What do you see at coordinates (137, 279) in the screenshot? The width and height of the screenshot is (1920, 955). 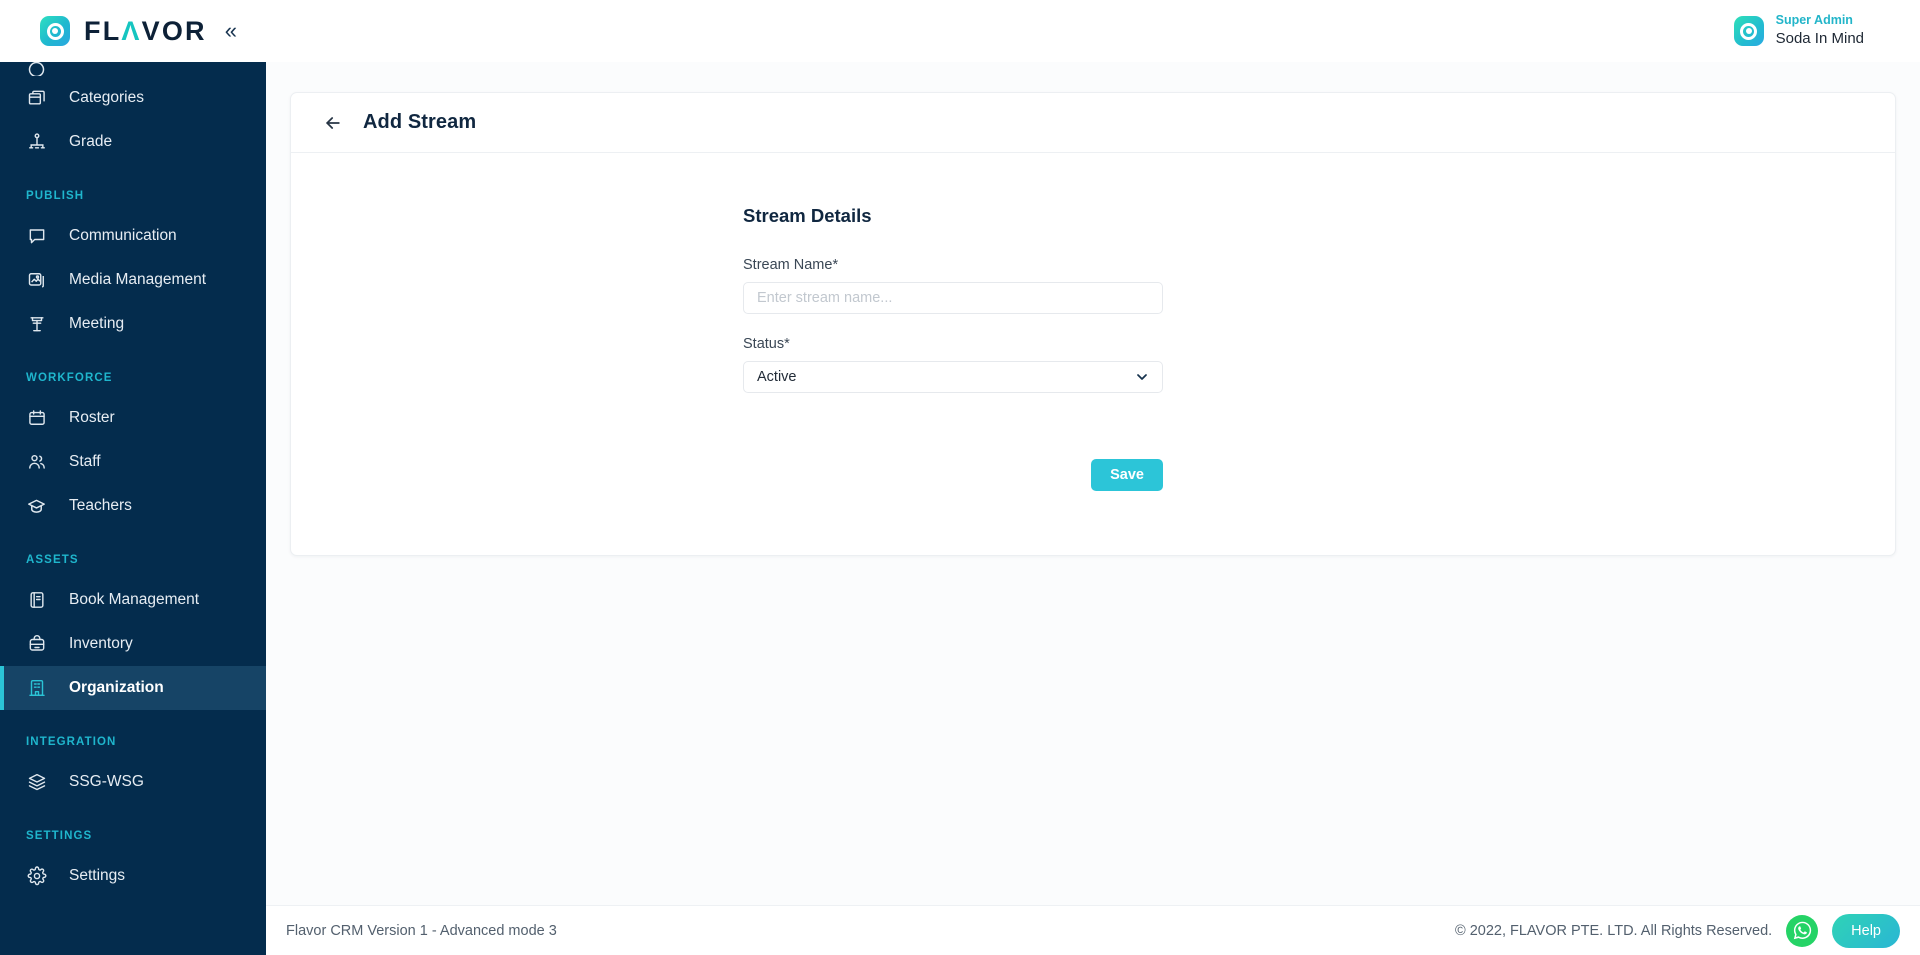 I see `sidebar-item-label: Media Management` at bounding box center [137, 279].